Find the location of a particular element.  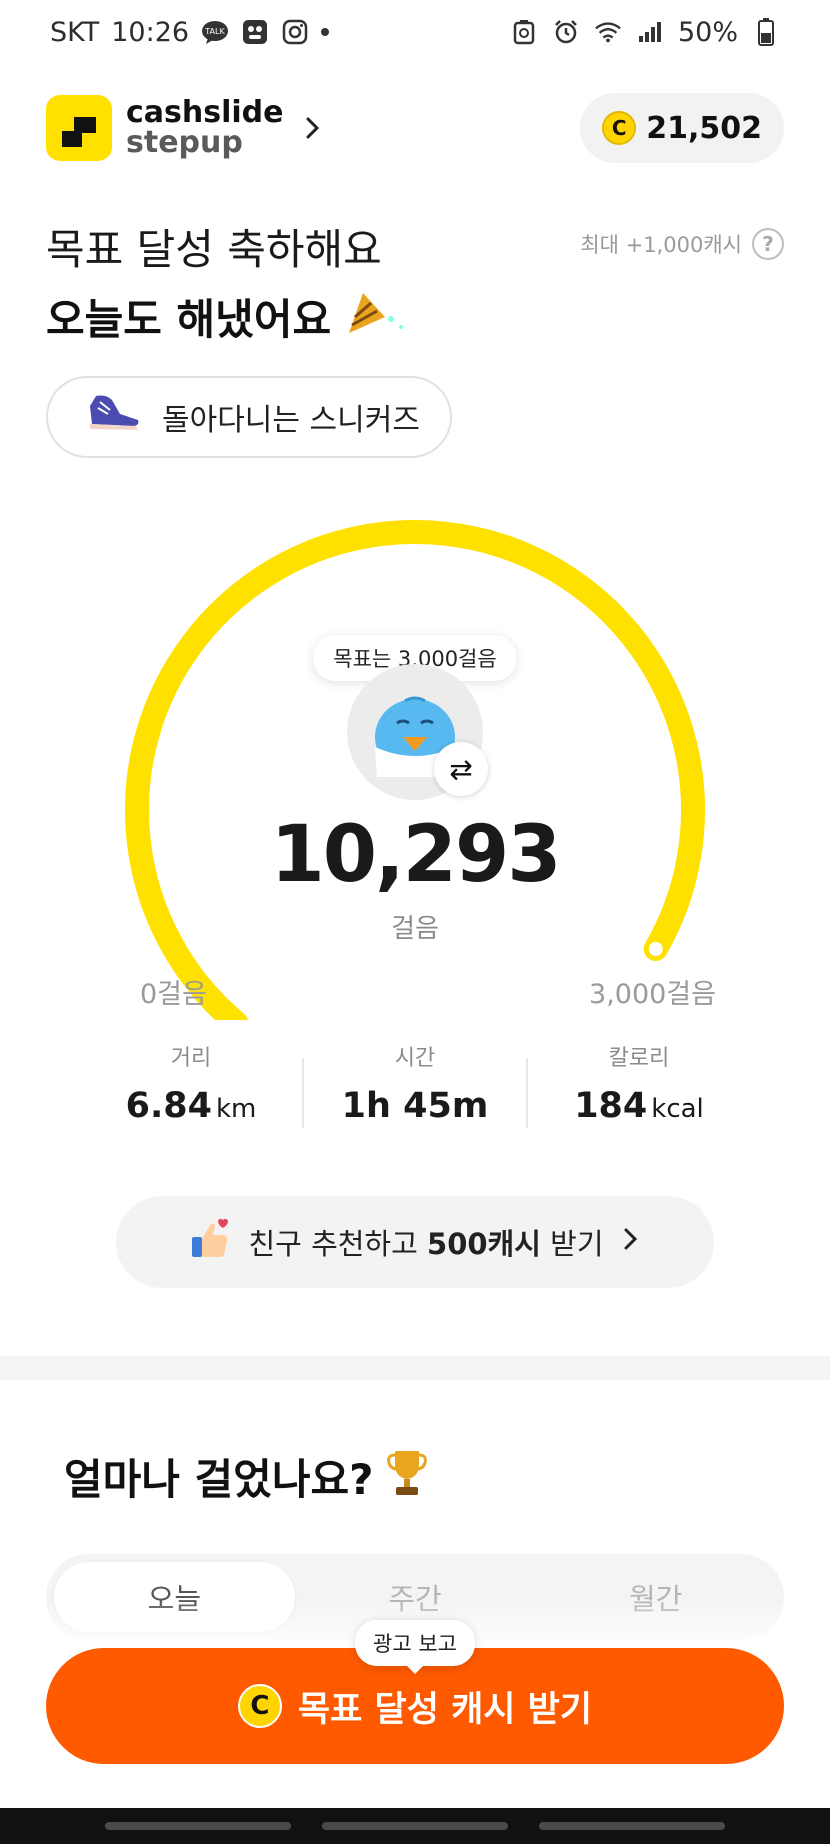

sneaker-icon is located at coordinates (114, 417).